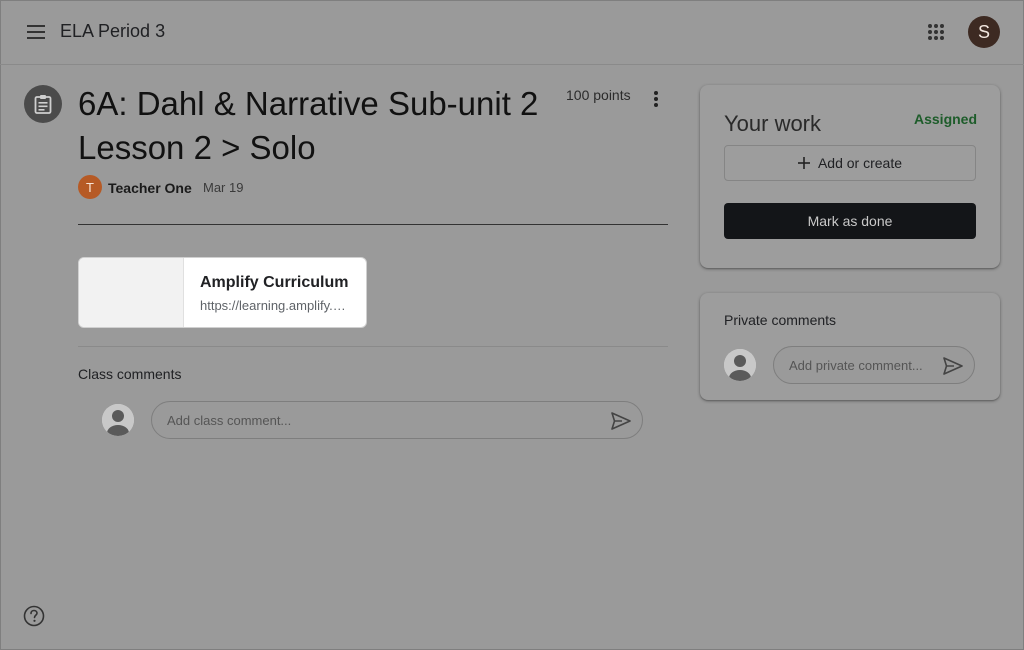 The height and width of the screenshot is (650, 1024). Describe the element at coordinates (946, 119) in the screenshot. I see `status-badge: Assigned` at that location.